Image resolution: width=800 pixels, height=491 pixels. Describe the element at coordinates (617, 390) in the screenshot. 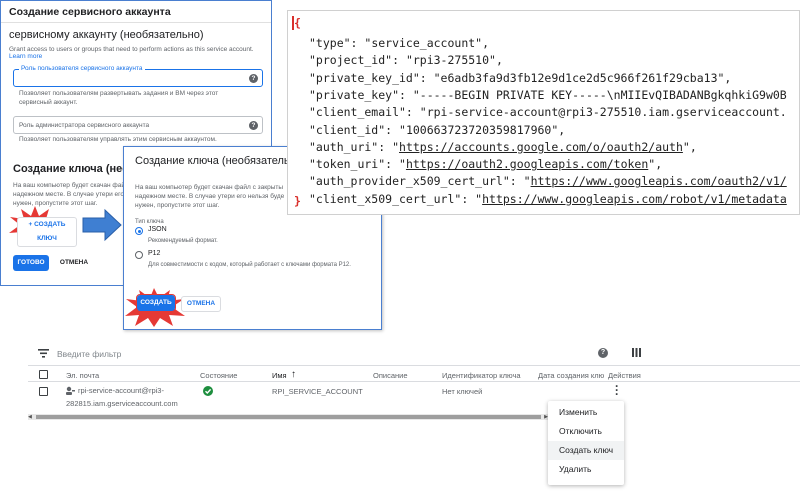

I see `more-actions-icon: · · ·` at that location.